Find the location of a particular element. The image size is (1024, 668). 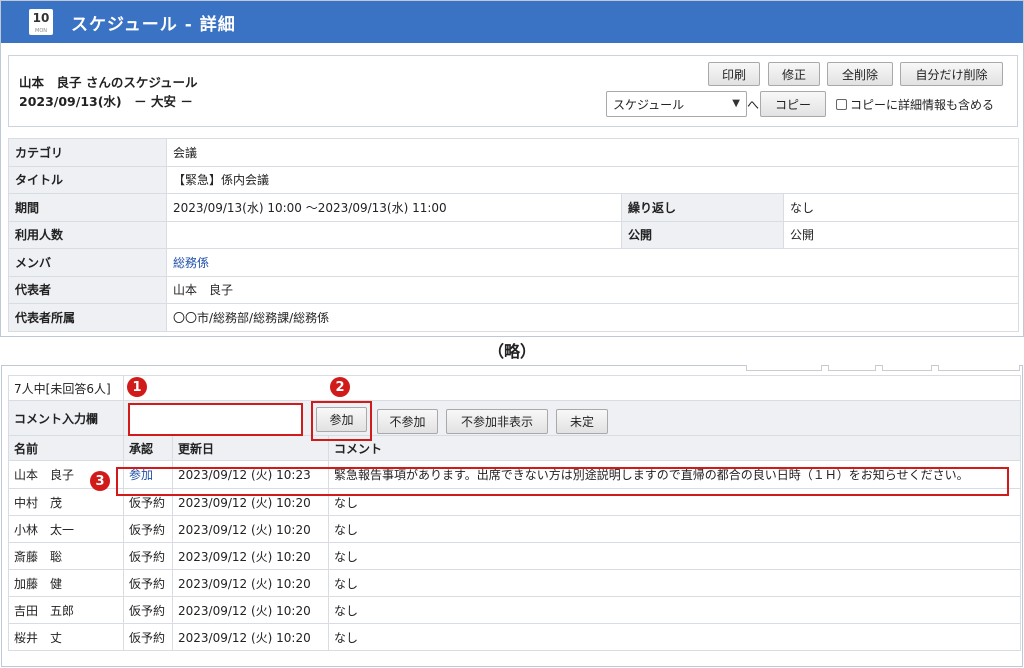

edit-button: 修正 is located at coordinates (794, 74).